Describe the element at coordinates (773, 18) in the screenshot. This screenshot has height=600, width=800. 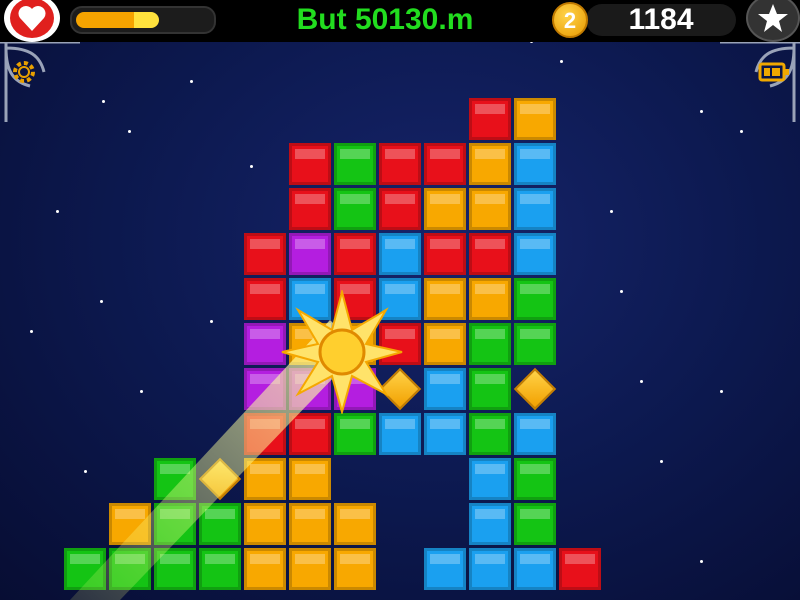
I see `star-icon` at that location.